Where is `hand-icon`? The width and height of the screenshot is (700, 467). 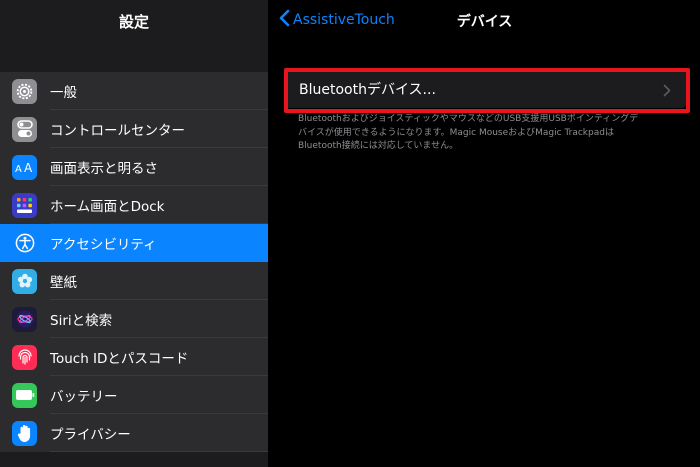
hand-icon is located at coordinates (24, 433).